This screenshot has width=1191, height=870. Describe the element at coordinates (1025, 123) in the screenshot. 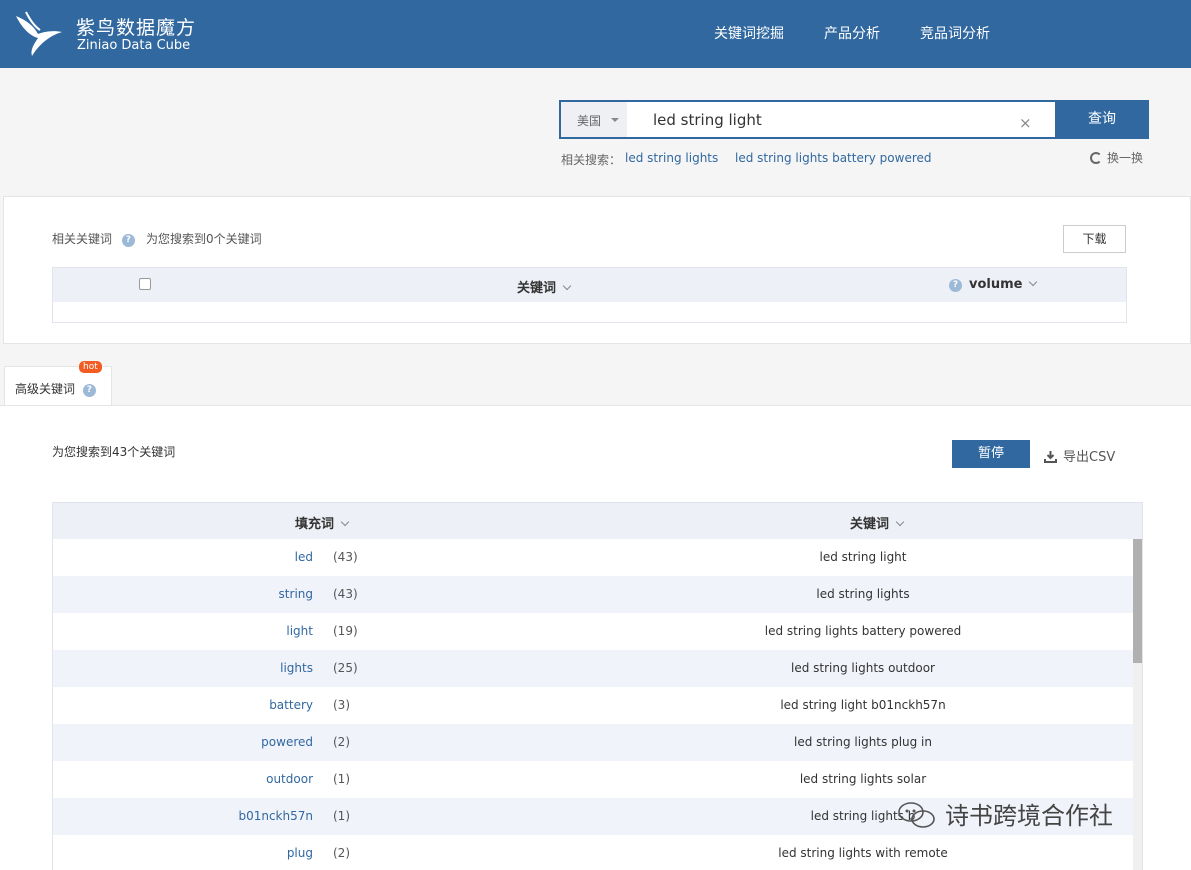

I see `clear-icon: ×` at that location.